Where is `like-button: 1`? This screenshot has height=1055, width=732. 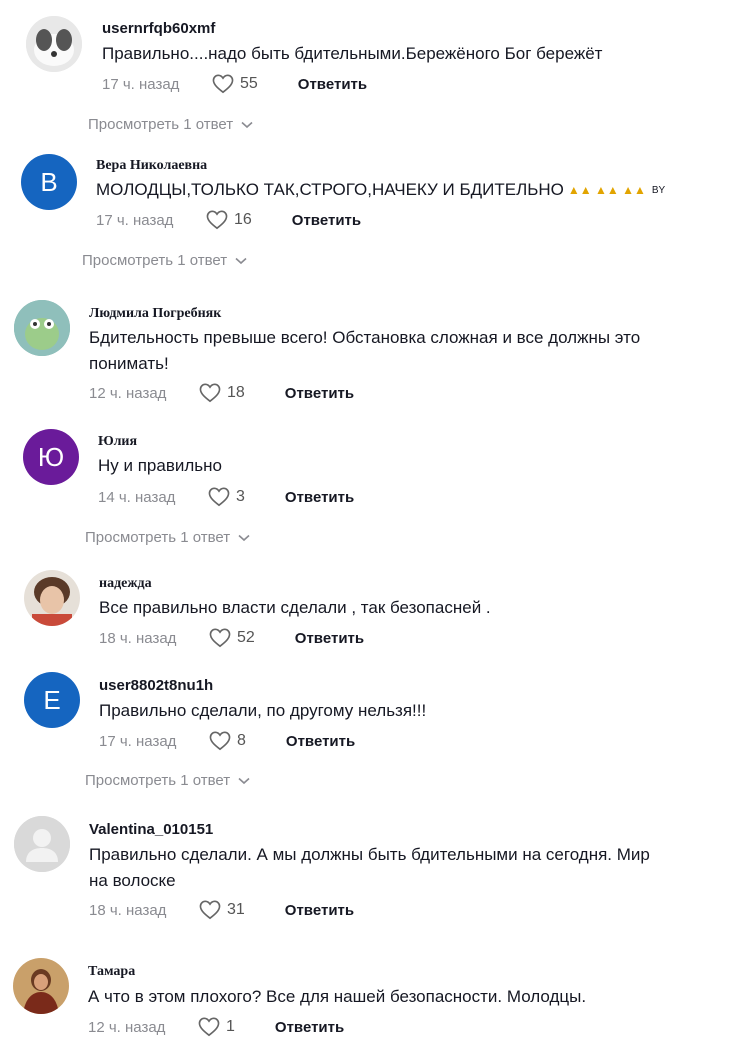 like-button: 1 is located at coordinates (216, 1027).